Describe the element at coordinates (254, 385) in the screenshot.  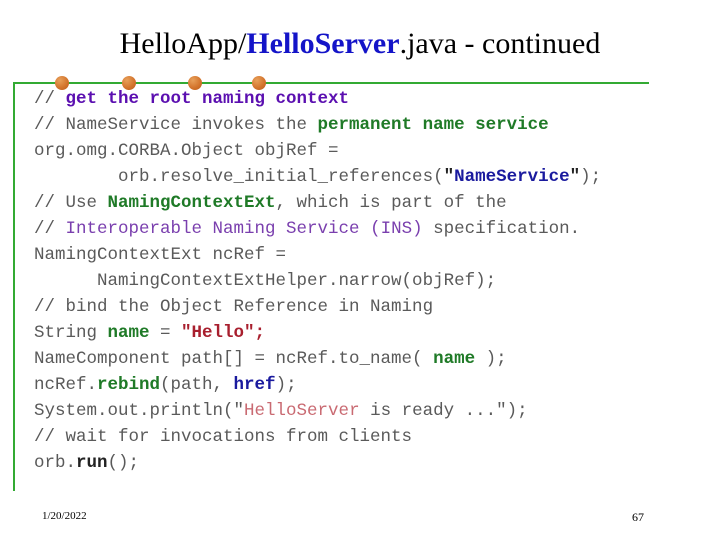
I see `code-span: href` at that location.